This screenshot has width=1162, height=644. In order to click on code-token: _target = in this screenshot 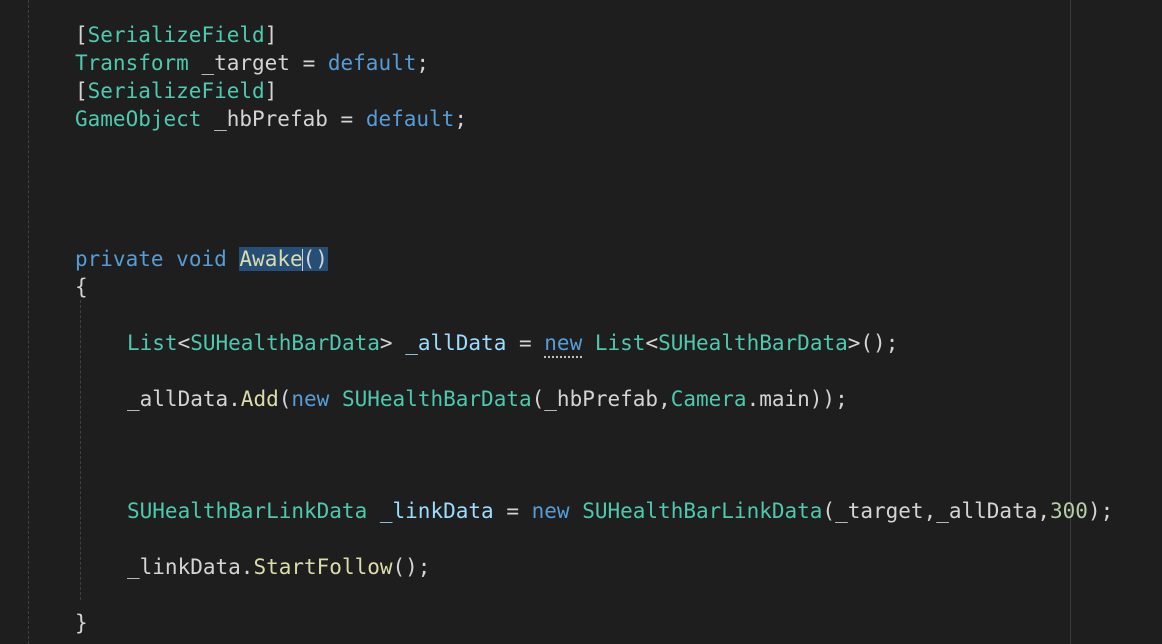, I will do `click(258, 63)`.